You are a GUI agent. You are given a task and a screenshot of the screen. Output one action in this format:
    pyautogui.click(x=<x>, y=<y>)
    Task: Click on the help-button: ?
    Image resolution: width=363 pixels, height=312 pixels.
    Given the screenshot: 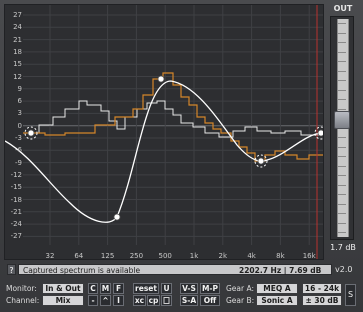 What is the action you would take?
    pyautogui.click(x=11, y=269)
    